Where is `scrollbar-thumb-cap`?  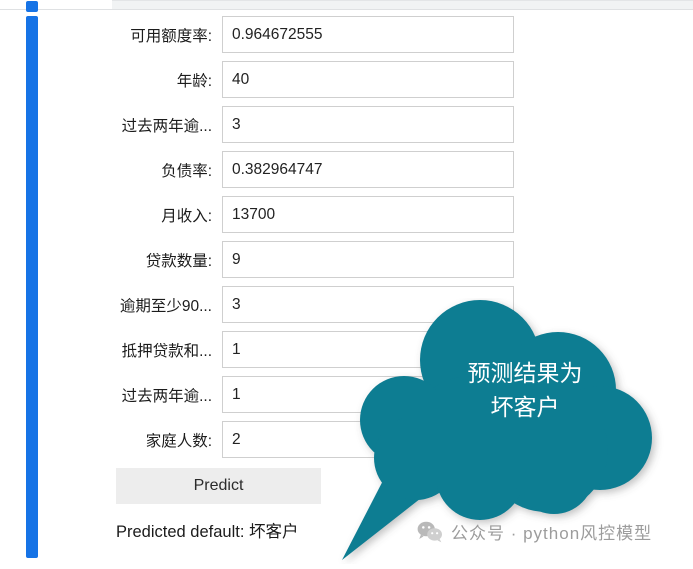 scrollbar-thumb-cap is located at coordinates (32, 6).